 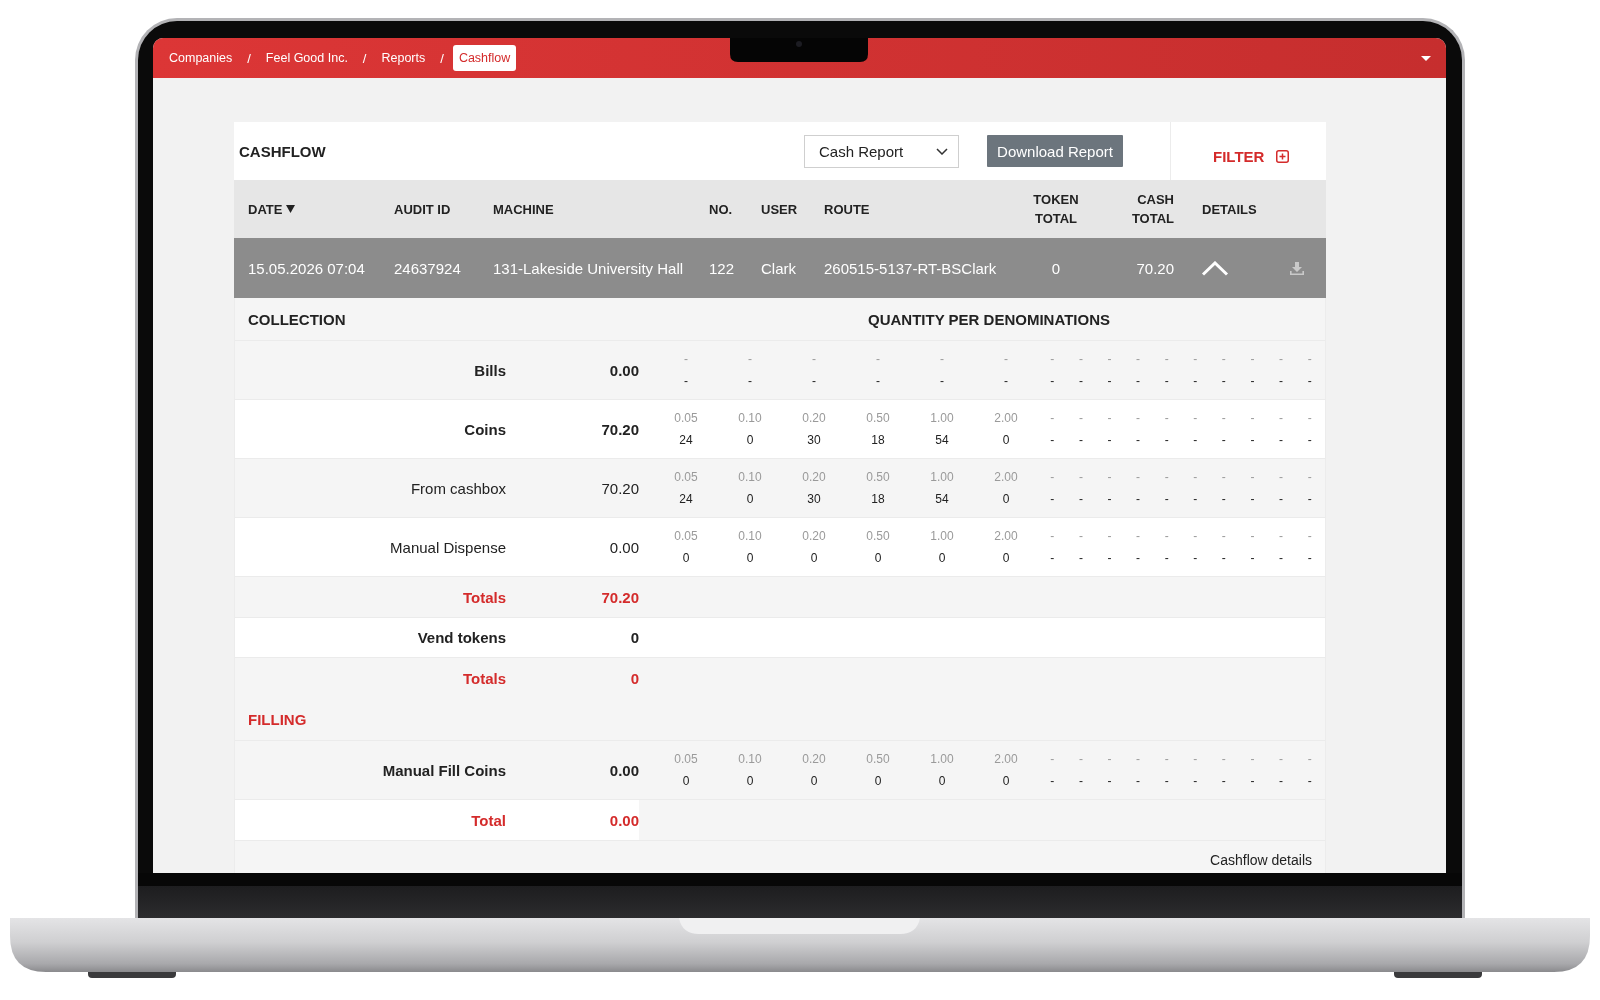 I want to click on breadcrumb-link: Cashflow, so click(x=484, y=58).